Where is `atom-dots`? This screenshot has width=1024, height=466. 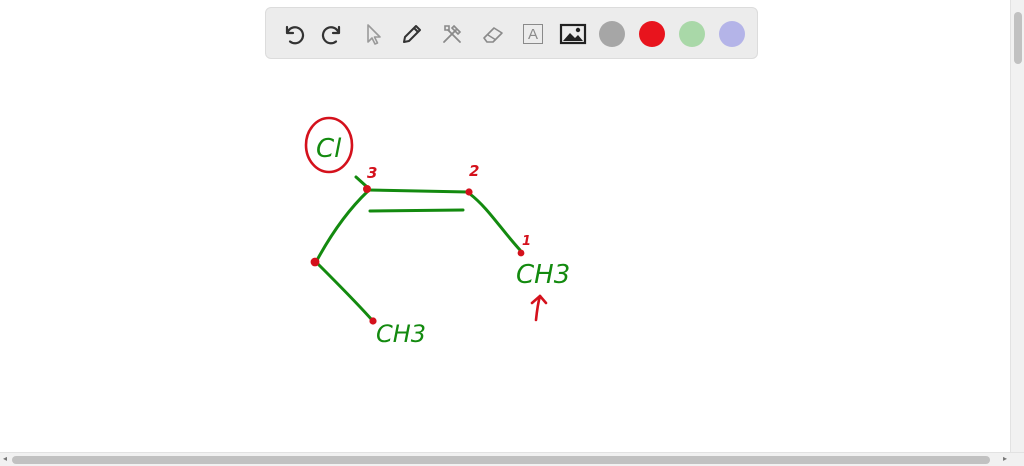 atom-dots is located at coordinates (417, 255).